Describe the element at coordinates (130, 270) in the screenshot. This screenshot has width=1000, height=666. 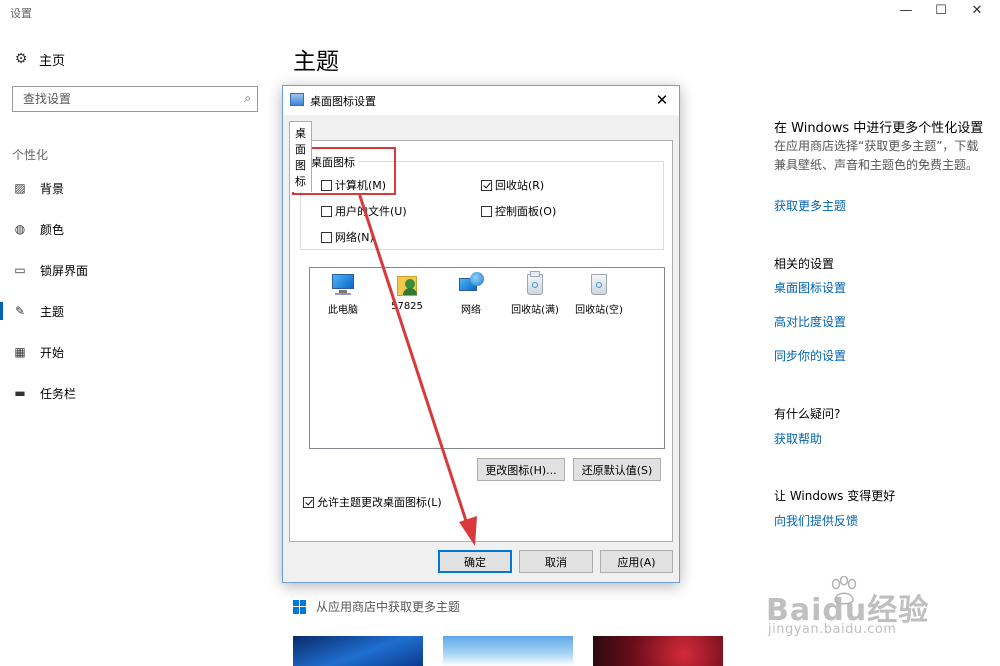
I see `sidebar-item-lock-screen: ▭ 锁屏界面` at that location.